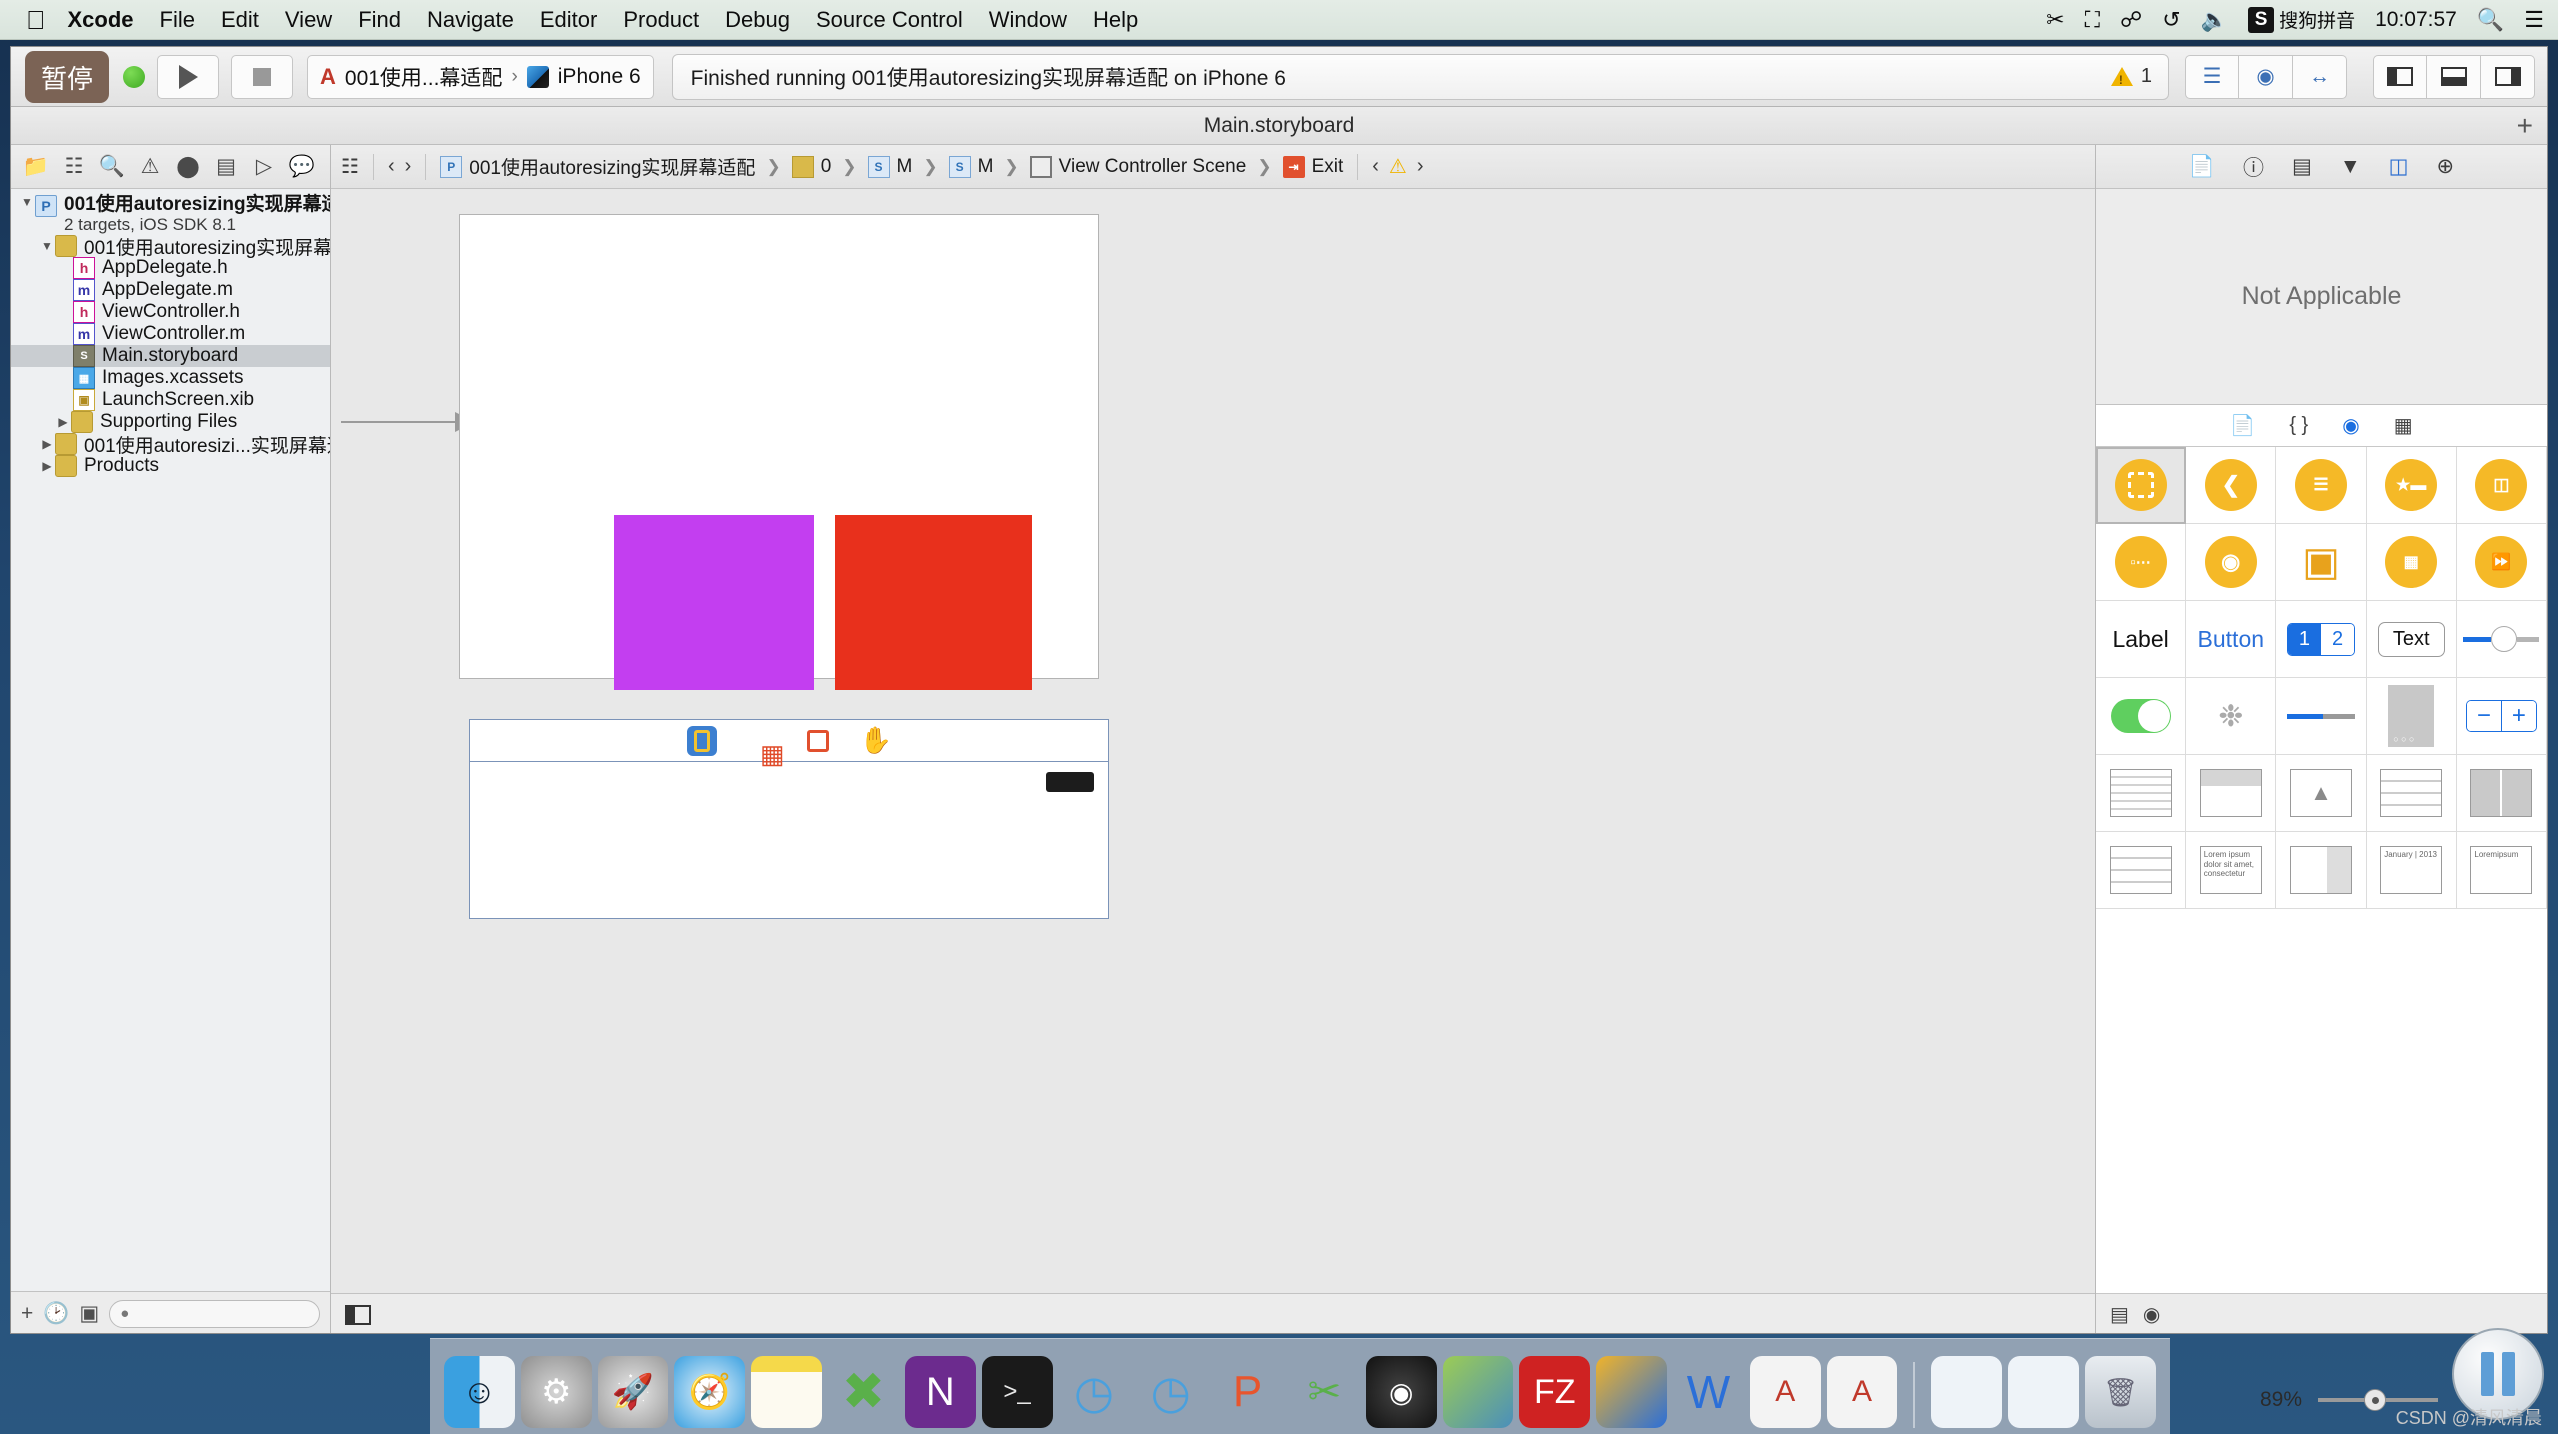 The width and height of the screenshot is (2558, 1434). What do you see at coordinates (1094, 1392) in the screenshot?
I see `dock-icon-instruments: ◷` at bounding box center [1094, 1392].